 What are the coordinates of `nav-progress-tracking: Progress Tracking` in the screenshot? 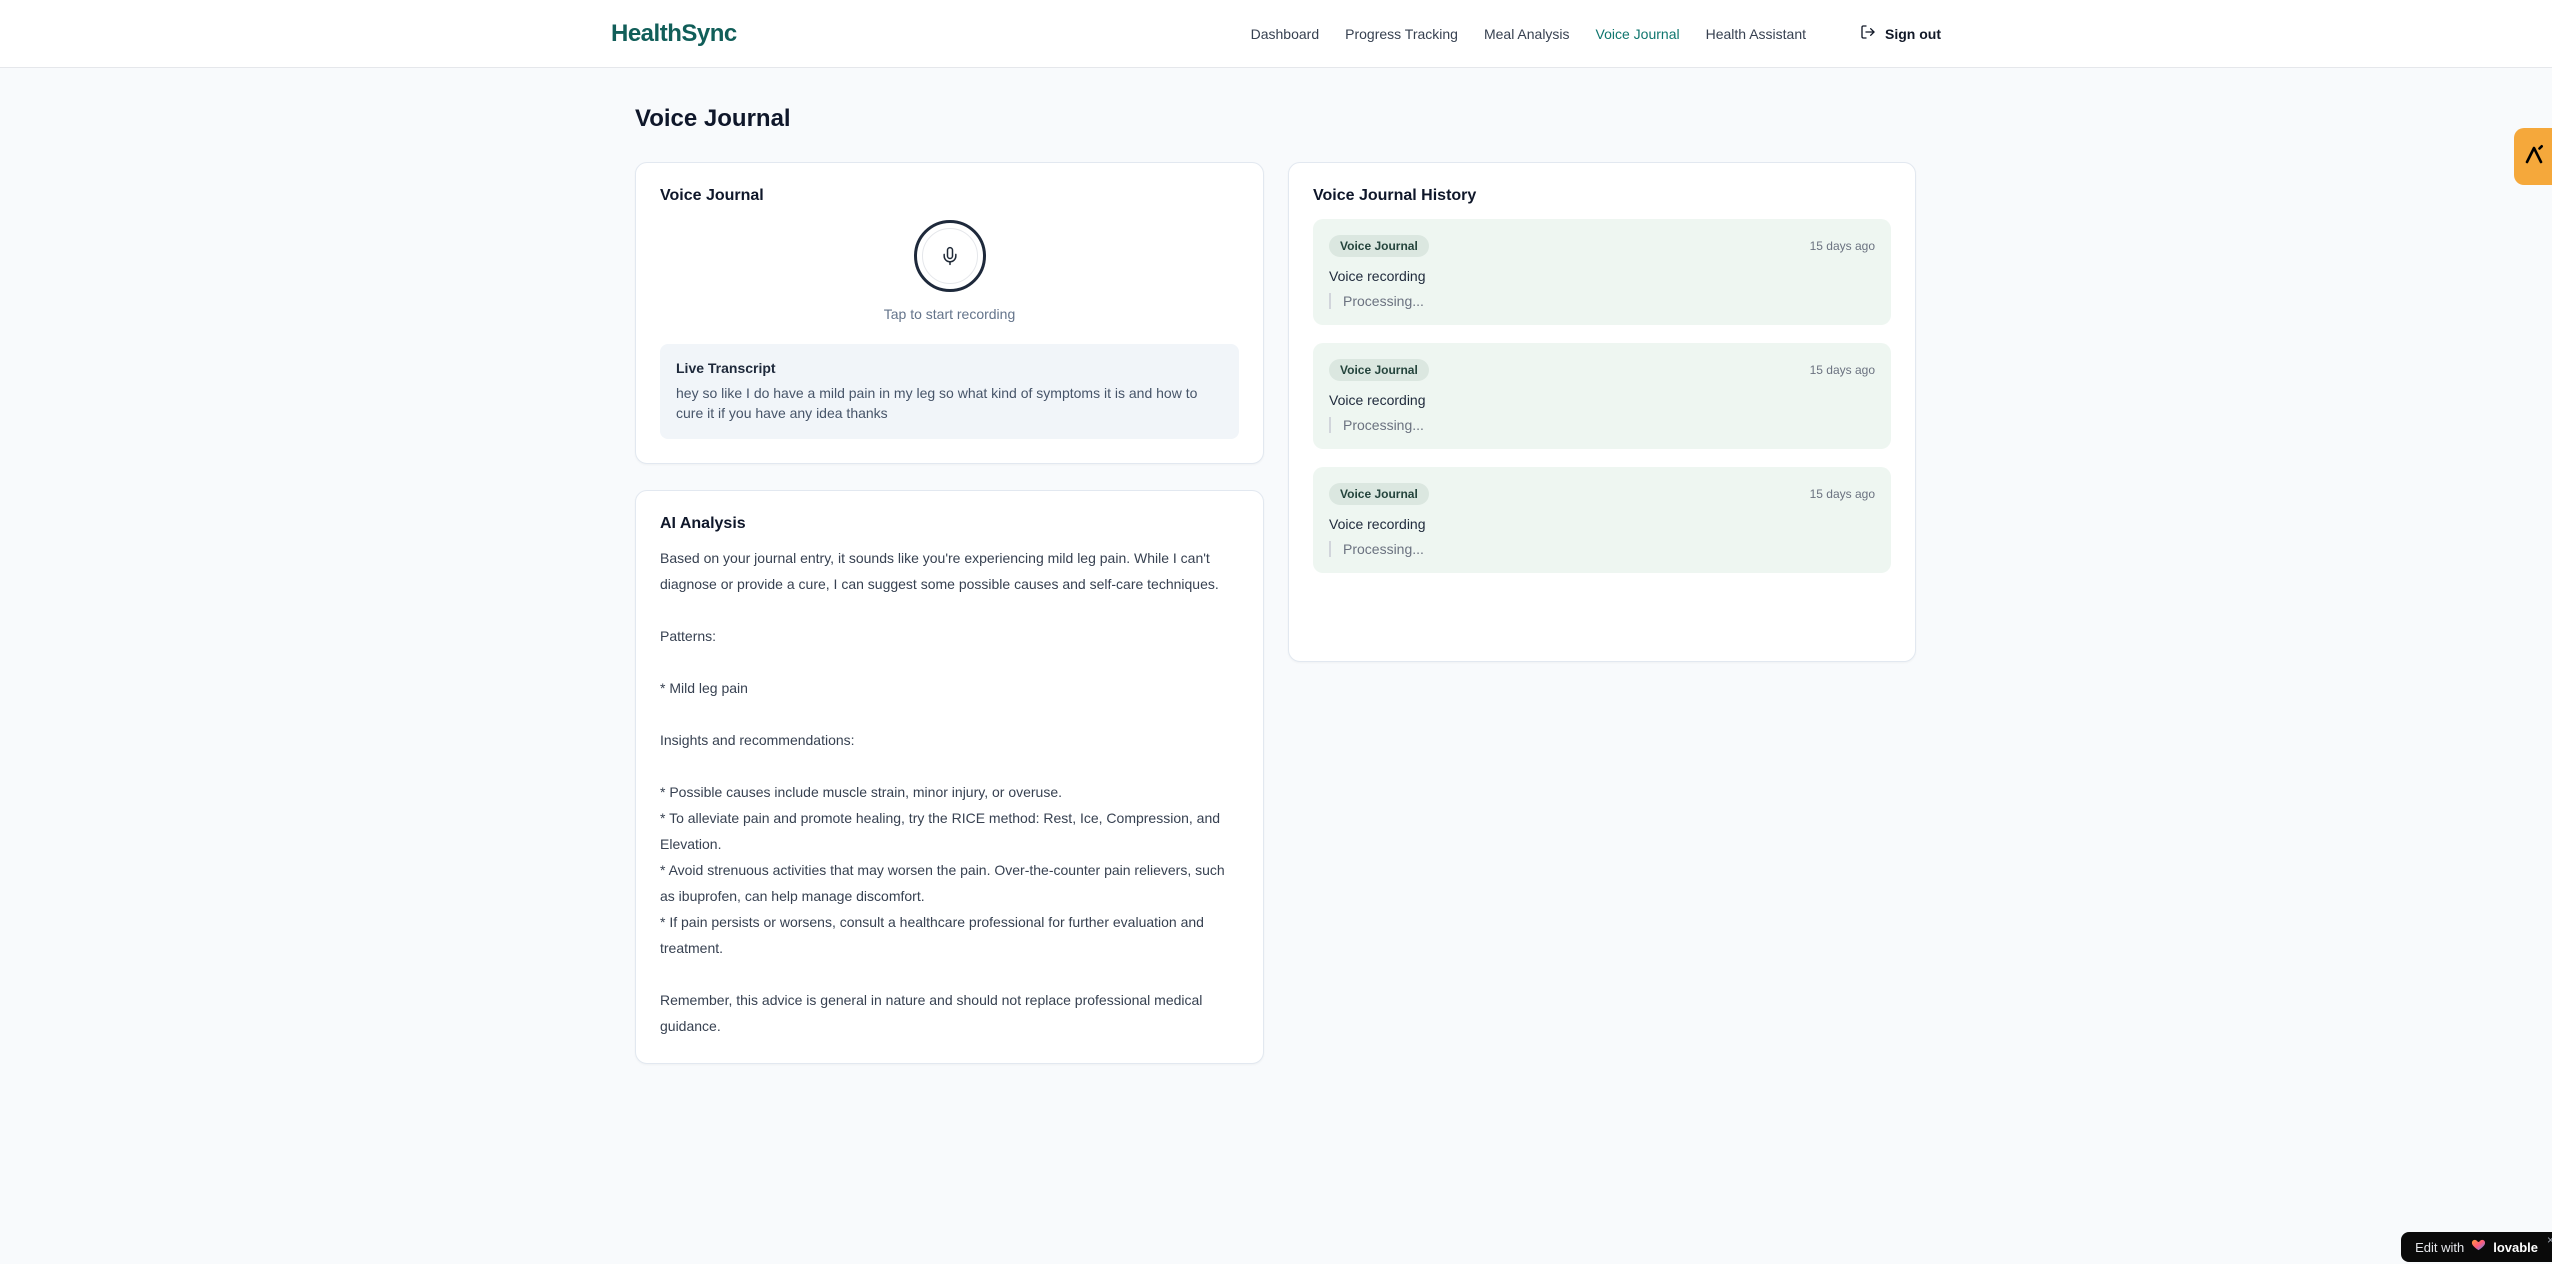 It's located at (1401, 34).